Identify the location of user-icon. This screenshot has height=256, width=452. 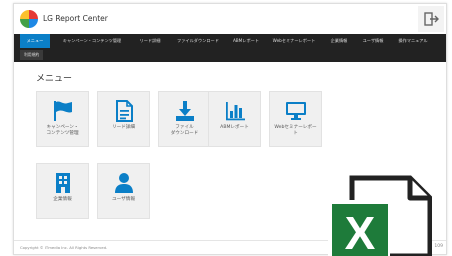
(124, 183).